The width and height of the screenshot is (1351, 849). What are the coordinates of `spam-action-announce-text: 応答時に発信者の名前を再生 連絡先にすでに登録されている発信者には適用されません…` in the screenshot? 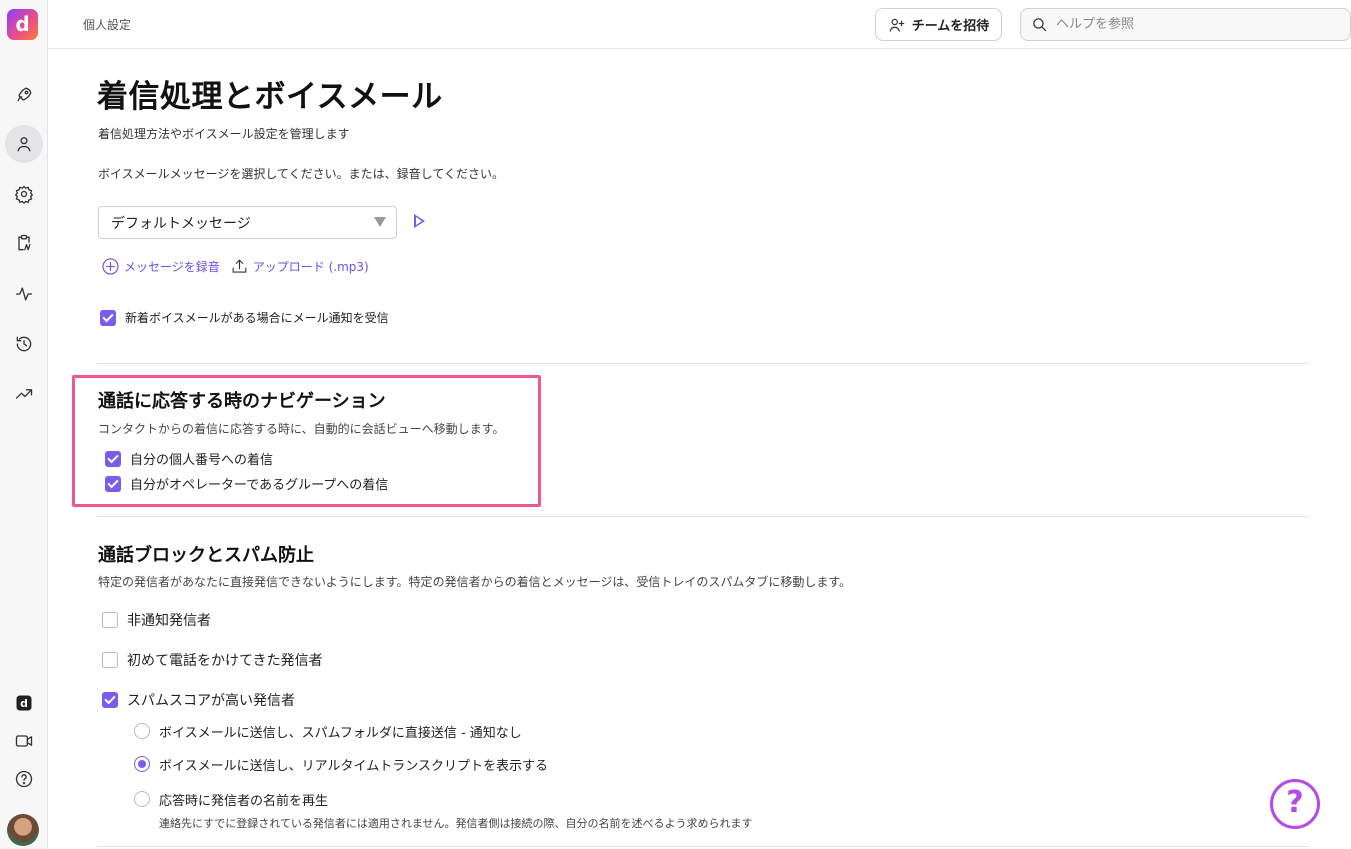 It's located at (456, 810).